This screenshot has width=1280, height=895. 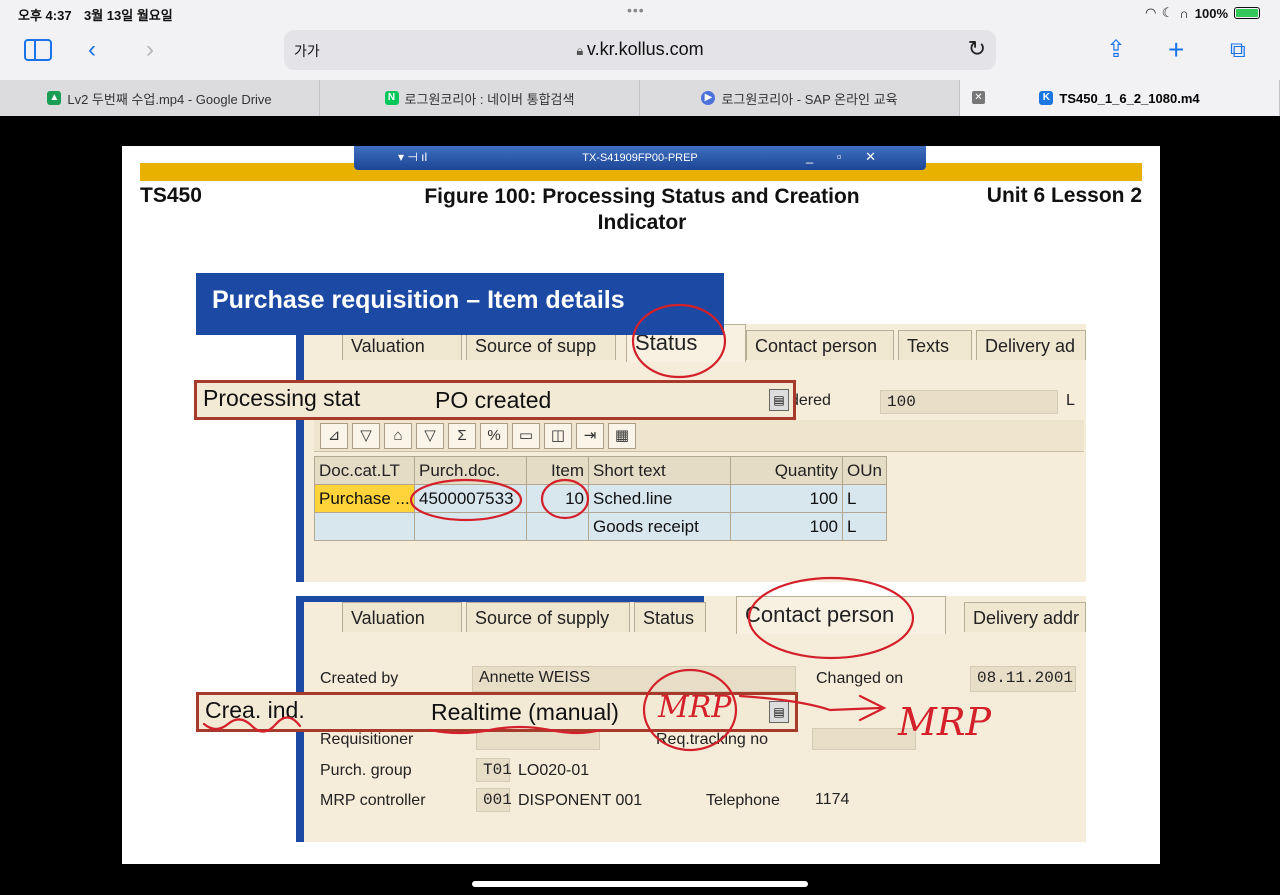 I want to click on purch-group-label: Purch. group, so click(x=366, y=770).